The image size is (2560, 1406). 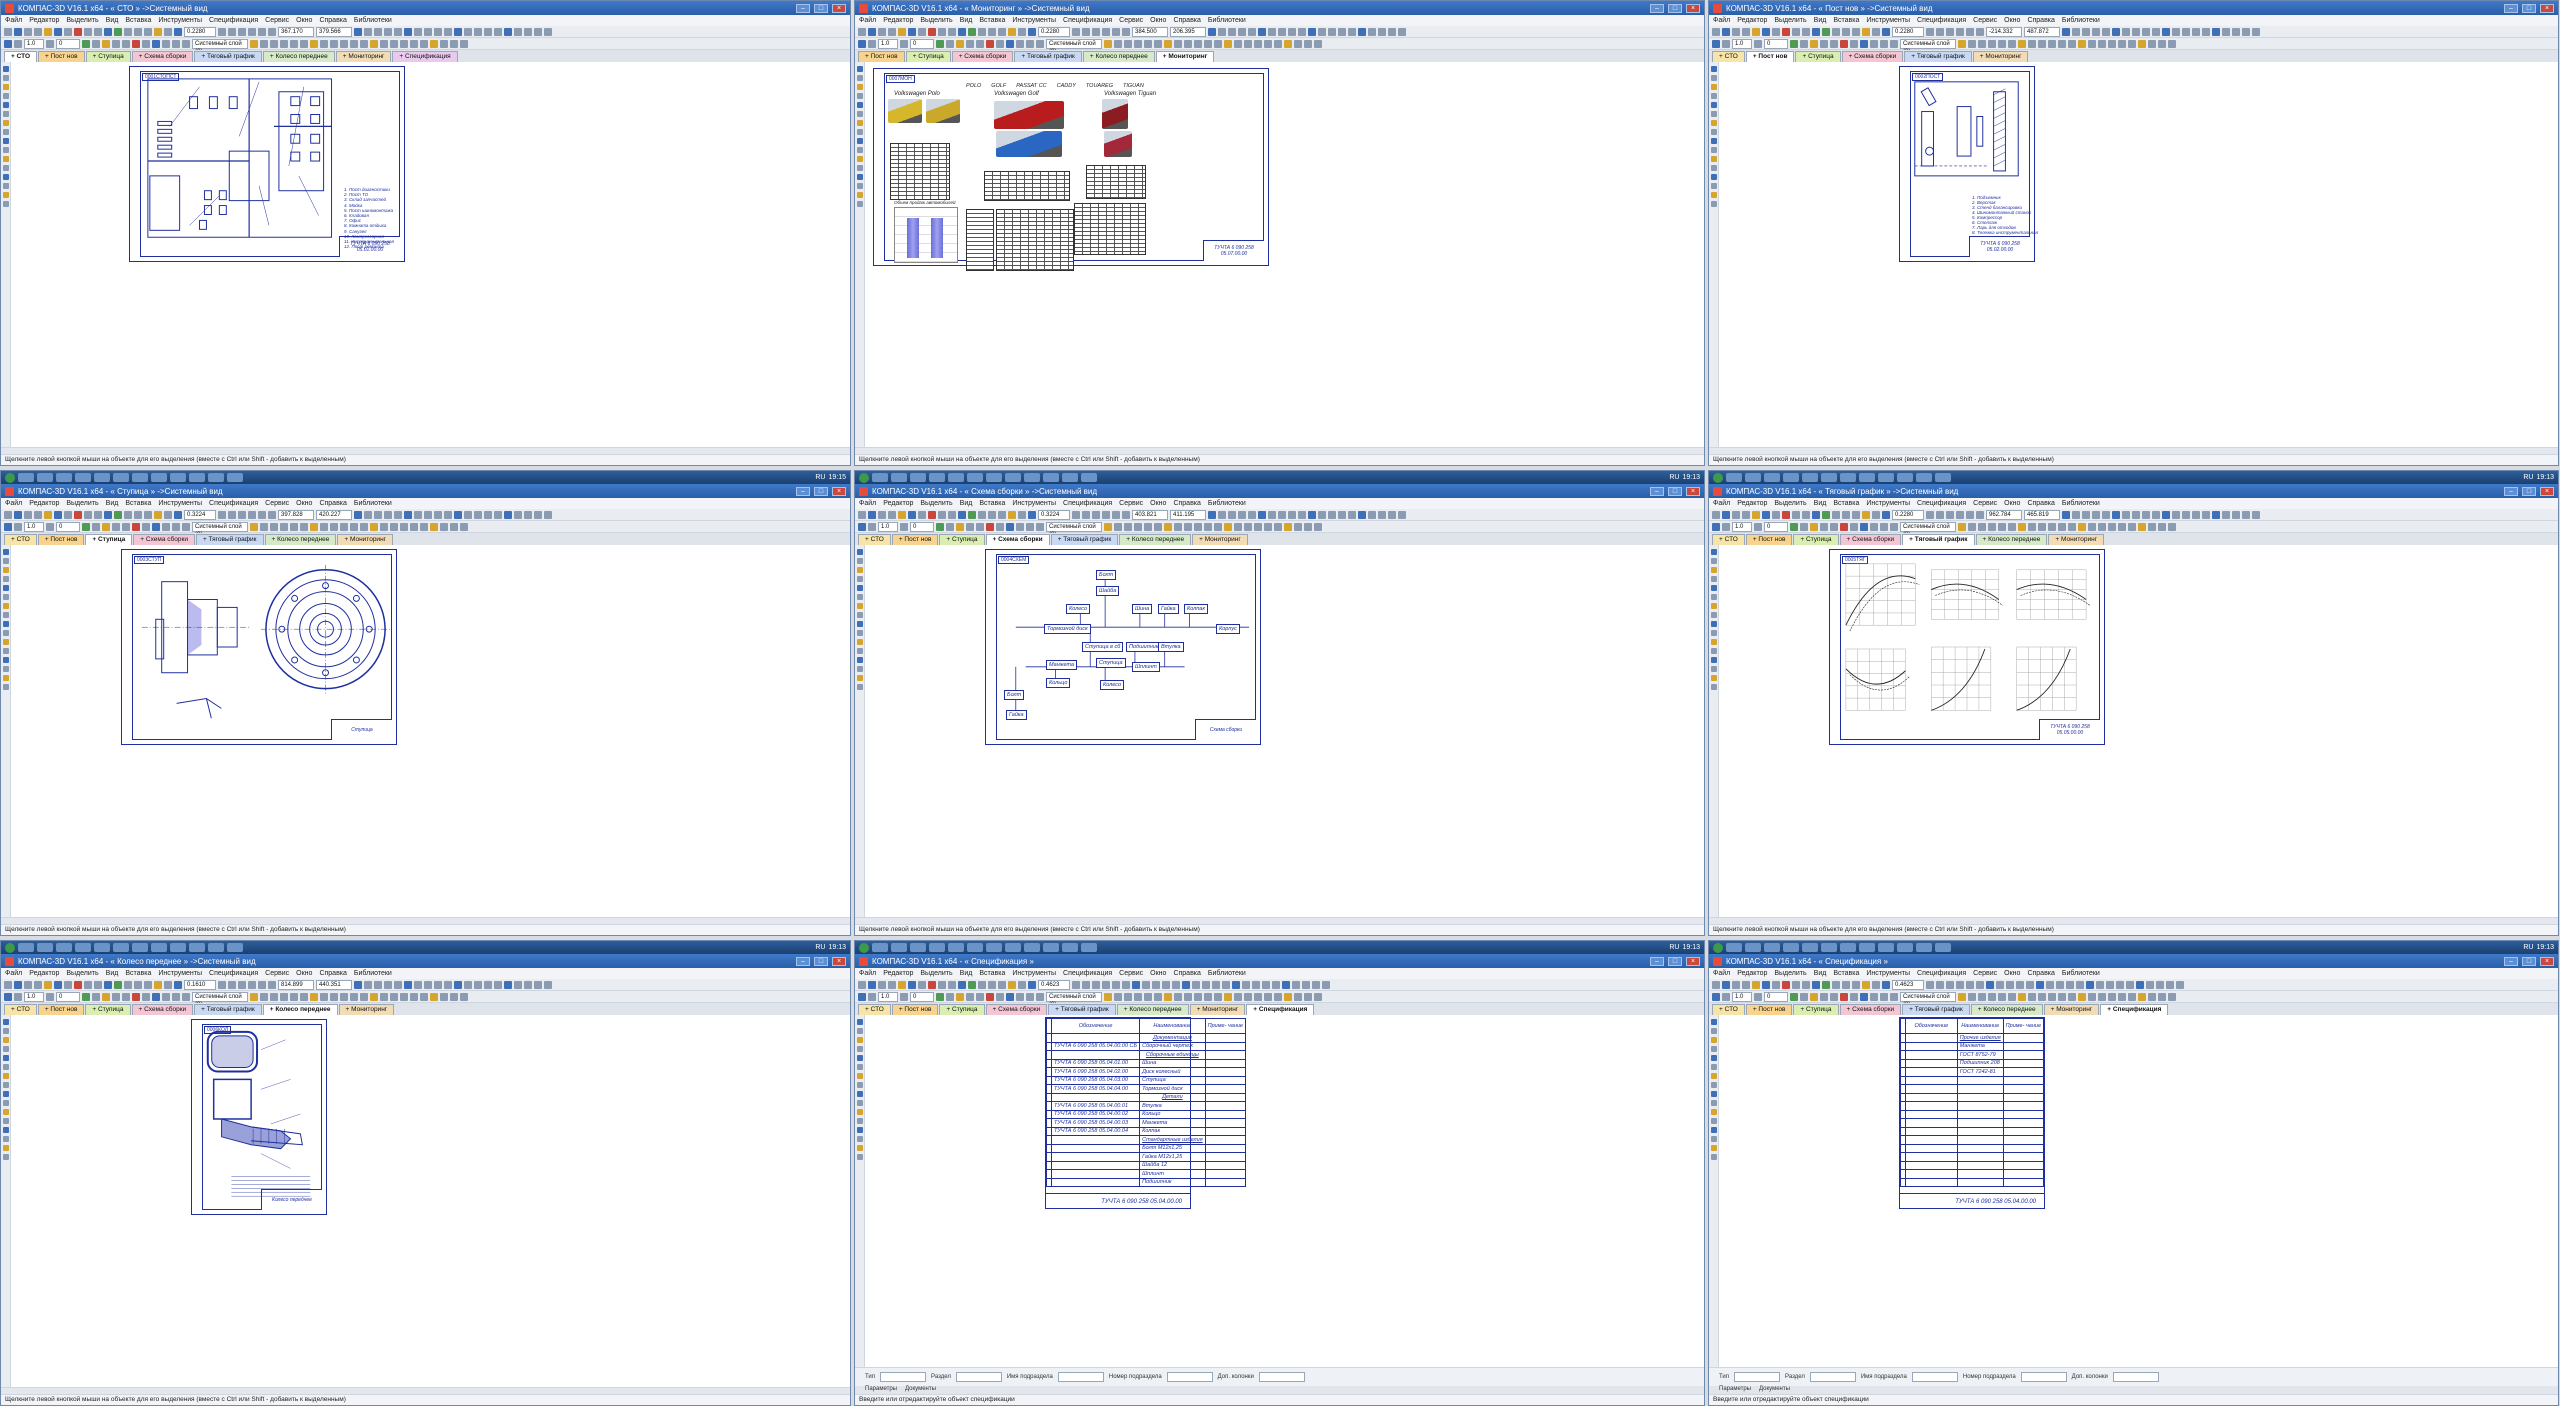 I want to click on spec-row, so click(x=1972, y=1174).